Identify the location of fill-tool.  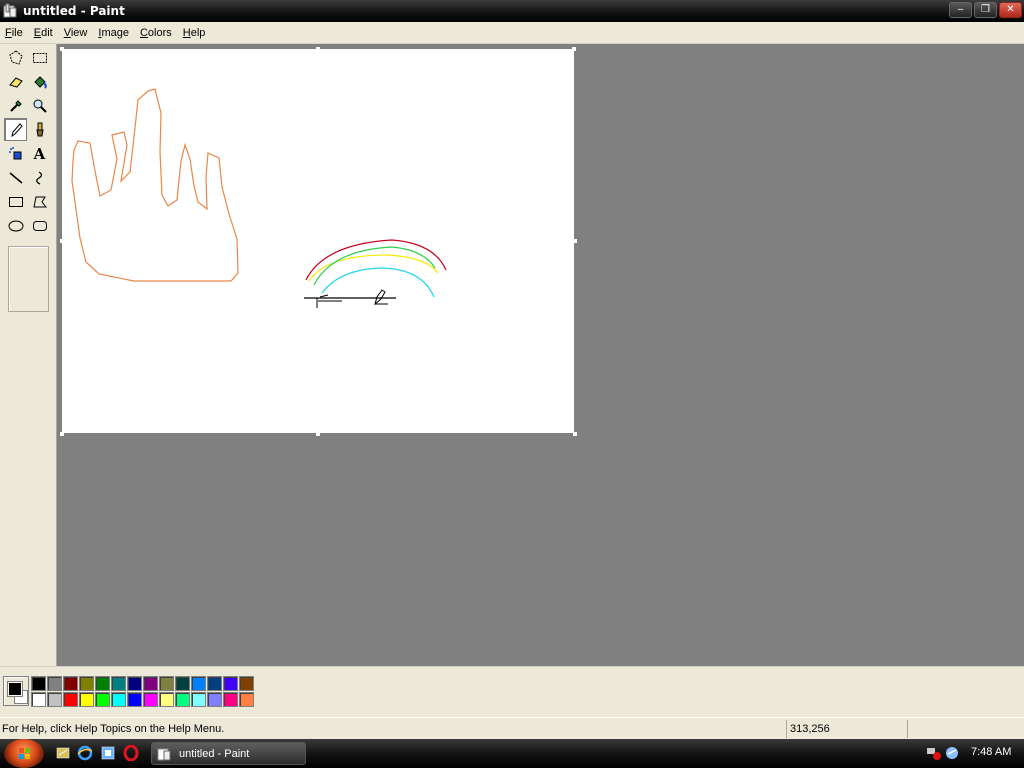
(39, 81).